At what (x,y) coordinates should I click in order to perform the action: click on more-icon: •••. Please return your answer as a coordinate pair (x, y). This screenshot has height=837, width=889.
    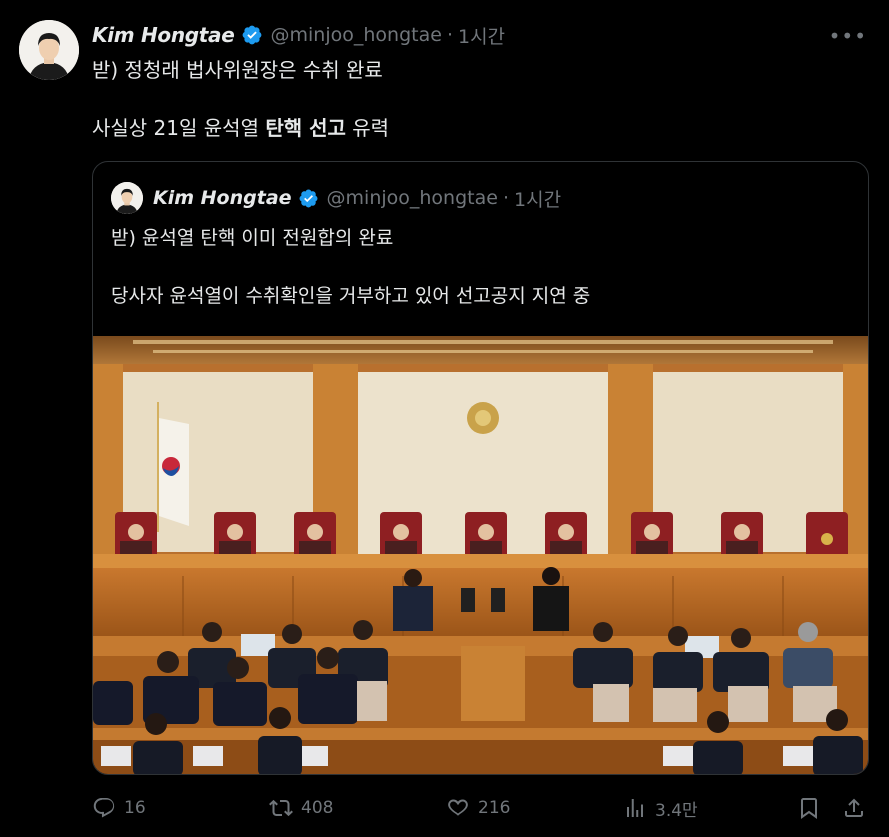
    Looking at the image, I should click on (848, 36).